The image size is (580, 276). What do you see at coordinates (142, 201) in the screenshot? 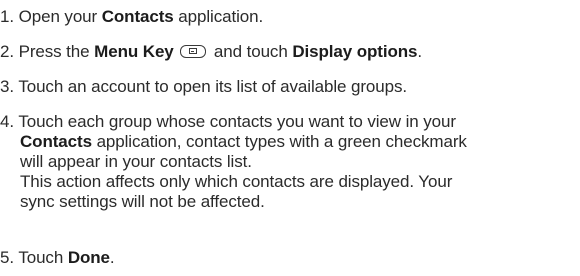
I see `step-note: sync settings will not be affected.` at bounding box center [142, 201].